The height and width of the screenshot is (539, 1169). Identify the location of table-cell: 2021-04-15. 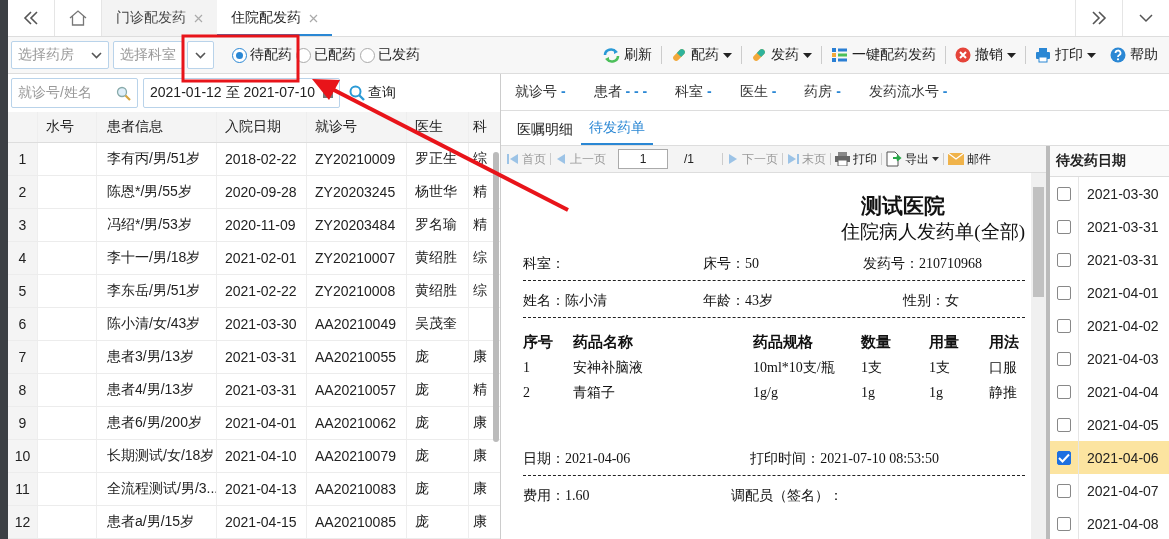
(262, 522).